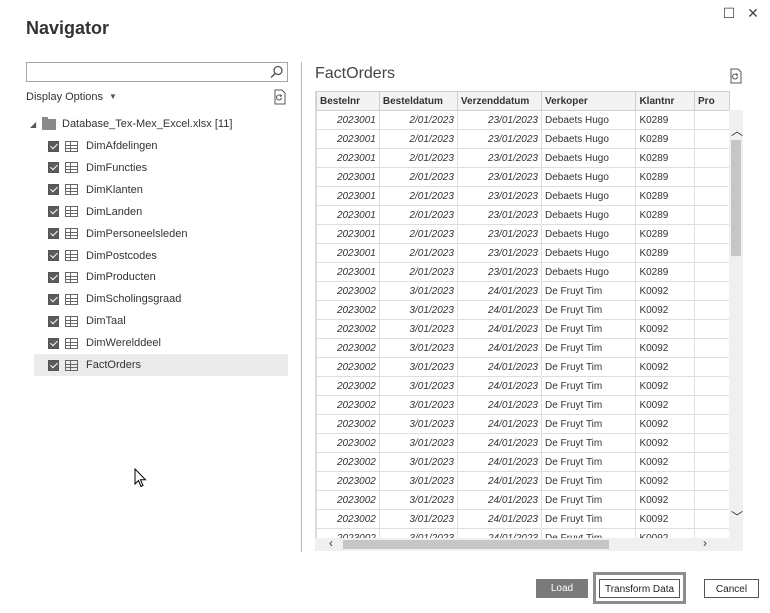  I want to click on close-icon: ✕, so click(753, 13).